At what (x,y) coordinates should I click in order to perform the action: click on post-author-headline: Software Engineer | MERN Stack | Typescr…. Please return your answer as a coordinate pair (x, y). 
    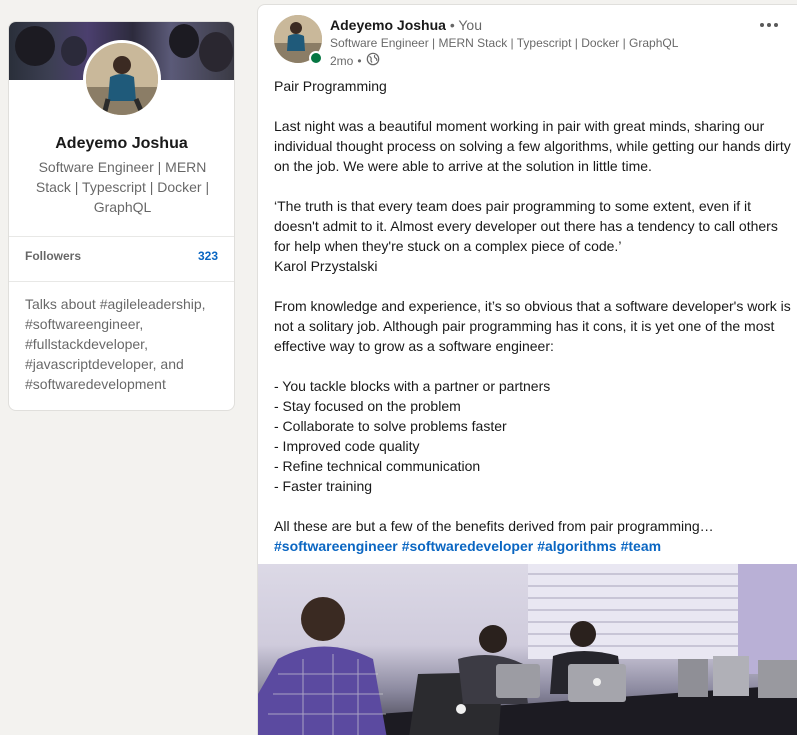
    Looking at the image, I should click on (504, 43).